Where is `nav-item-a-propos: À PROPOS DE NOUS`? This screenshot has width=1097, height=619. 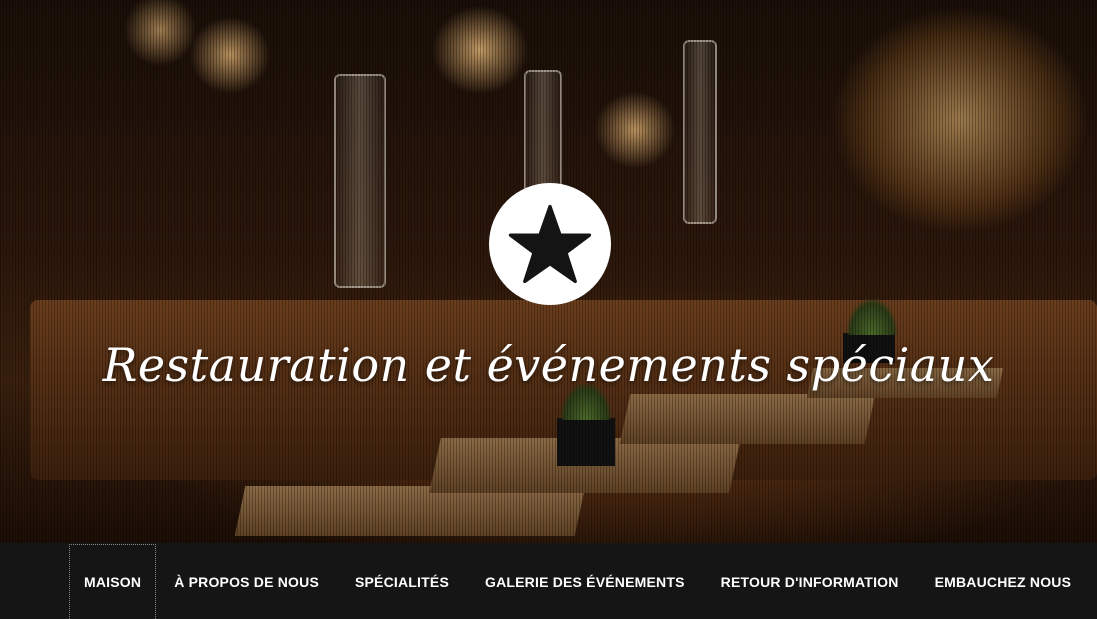
nav-item-a-propos: À PROPOS DE NOUS is located at coordinates (246, 581).